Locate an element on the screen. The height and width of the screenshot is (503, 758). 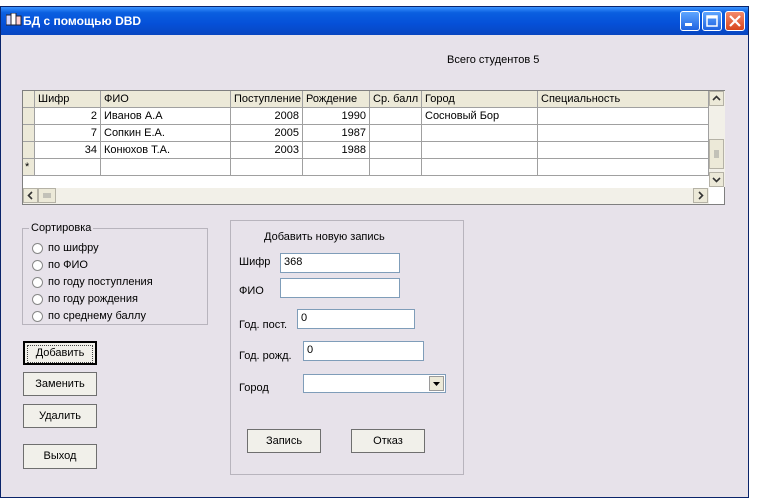
cell-birth-new is located at coordinates (336, 167).